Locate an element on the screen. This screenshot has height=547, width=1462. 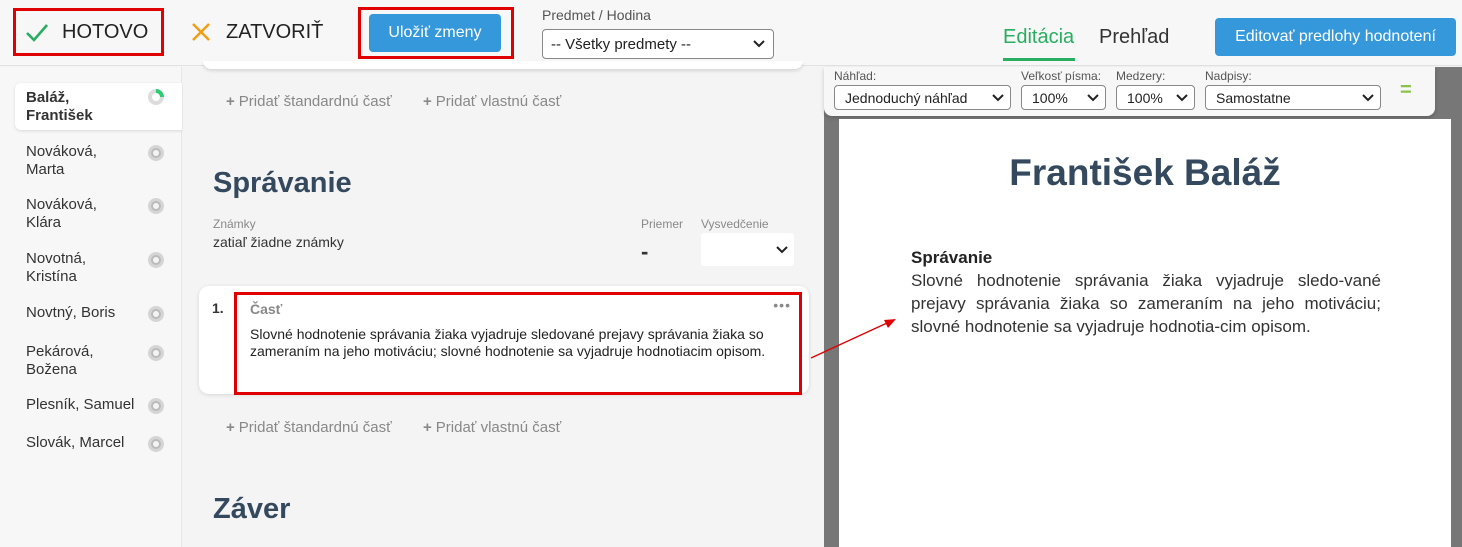
active-tab-indicator is located at coordinates (1039, 59).